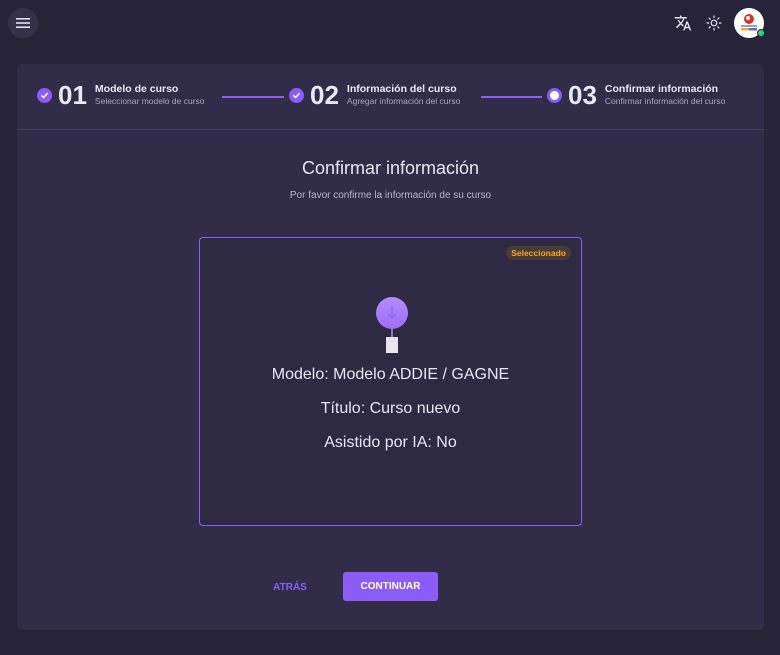  I want to click on step-subtitle: Seleccionar modelo de curso, so click(149, 101).